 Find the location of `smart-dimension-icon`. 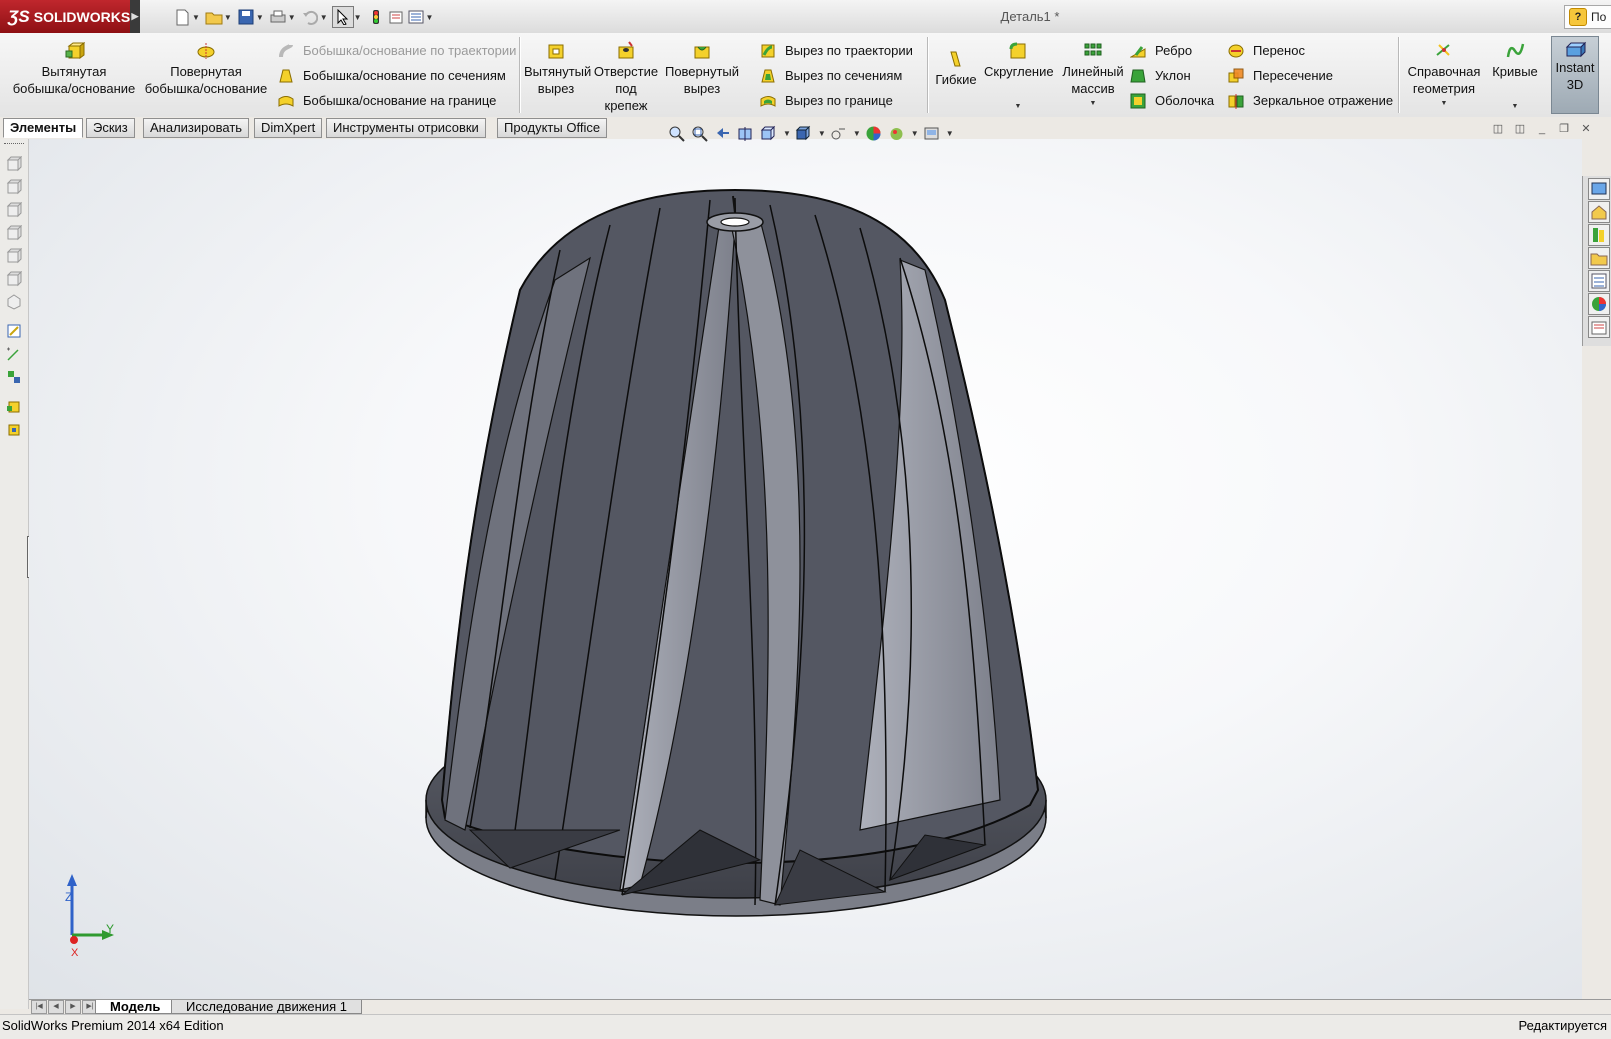

smart-dimension-icon is located at coordinates (14, 354).